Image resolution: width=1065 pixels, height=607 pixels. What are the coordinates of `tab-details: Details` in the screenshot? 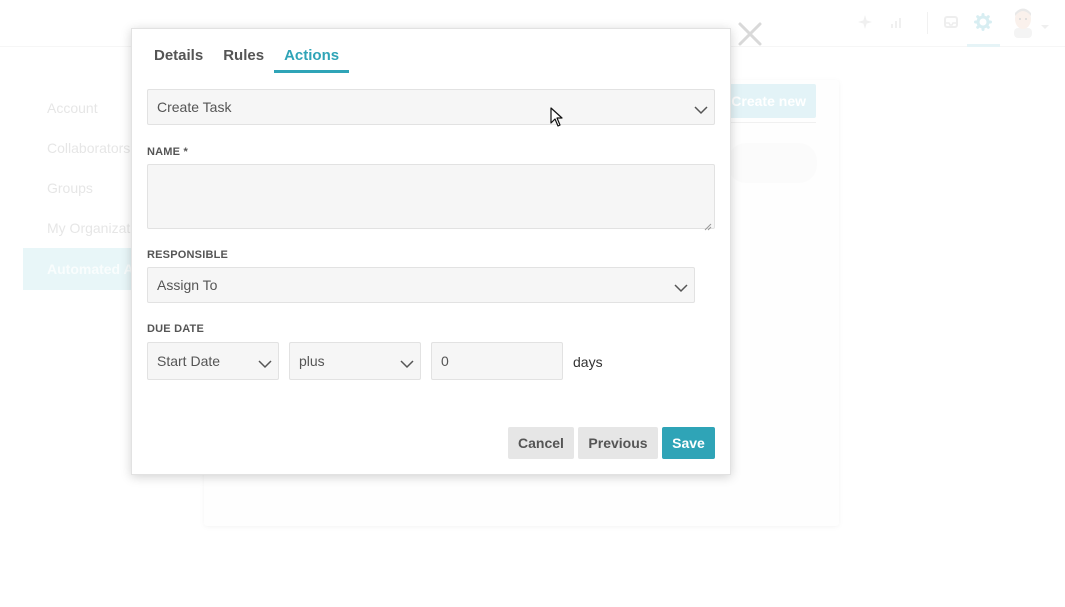 It's located at (178, 51).